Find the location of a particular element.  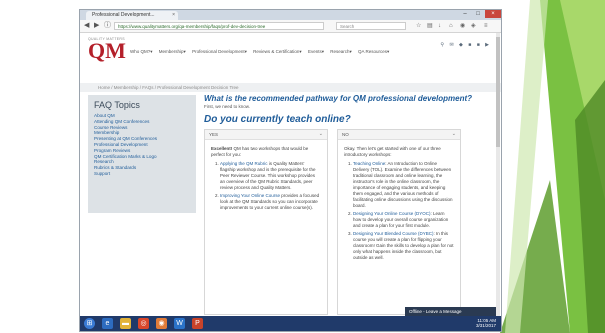

scrollbar-thumb is located at coordinates (498, 92).